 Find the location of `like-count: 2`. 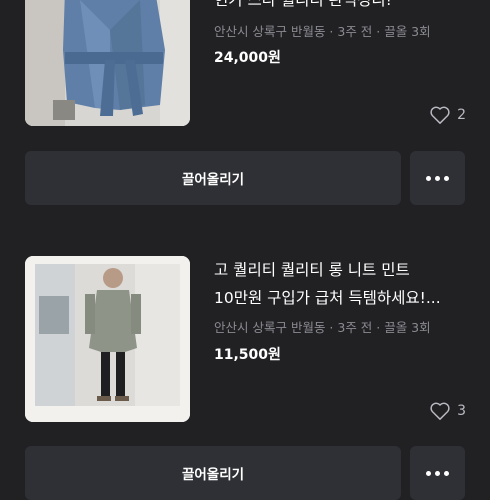

like-count: 2 is located at coordinates (447, 115).